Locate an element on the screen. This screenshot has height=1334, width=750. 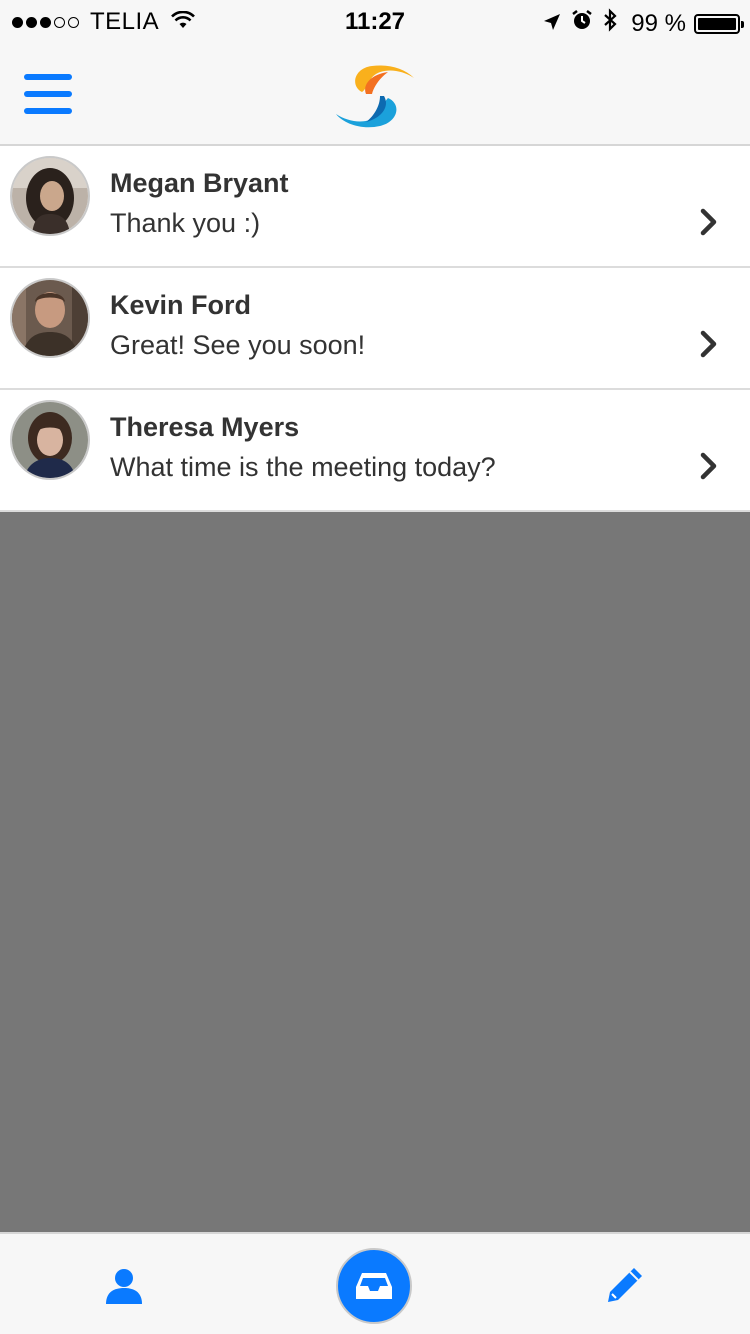
message-preview: What time is the meeting today? is located at coordinates (303, 467).